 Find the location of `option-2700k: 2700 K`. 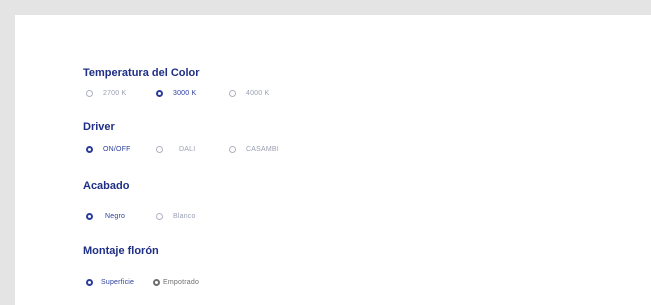

option-2700k: 2700 K is located at coordinates (106, 93).